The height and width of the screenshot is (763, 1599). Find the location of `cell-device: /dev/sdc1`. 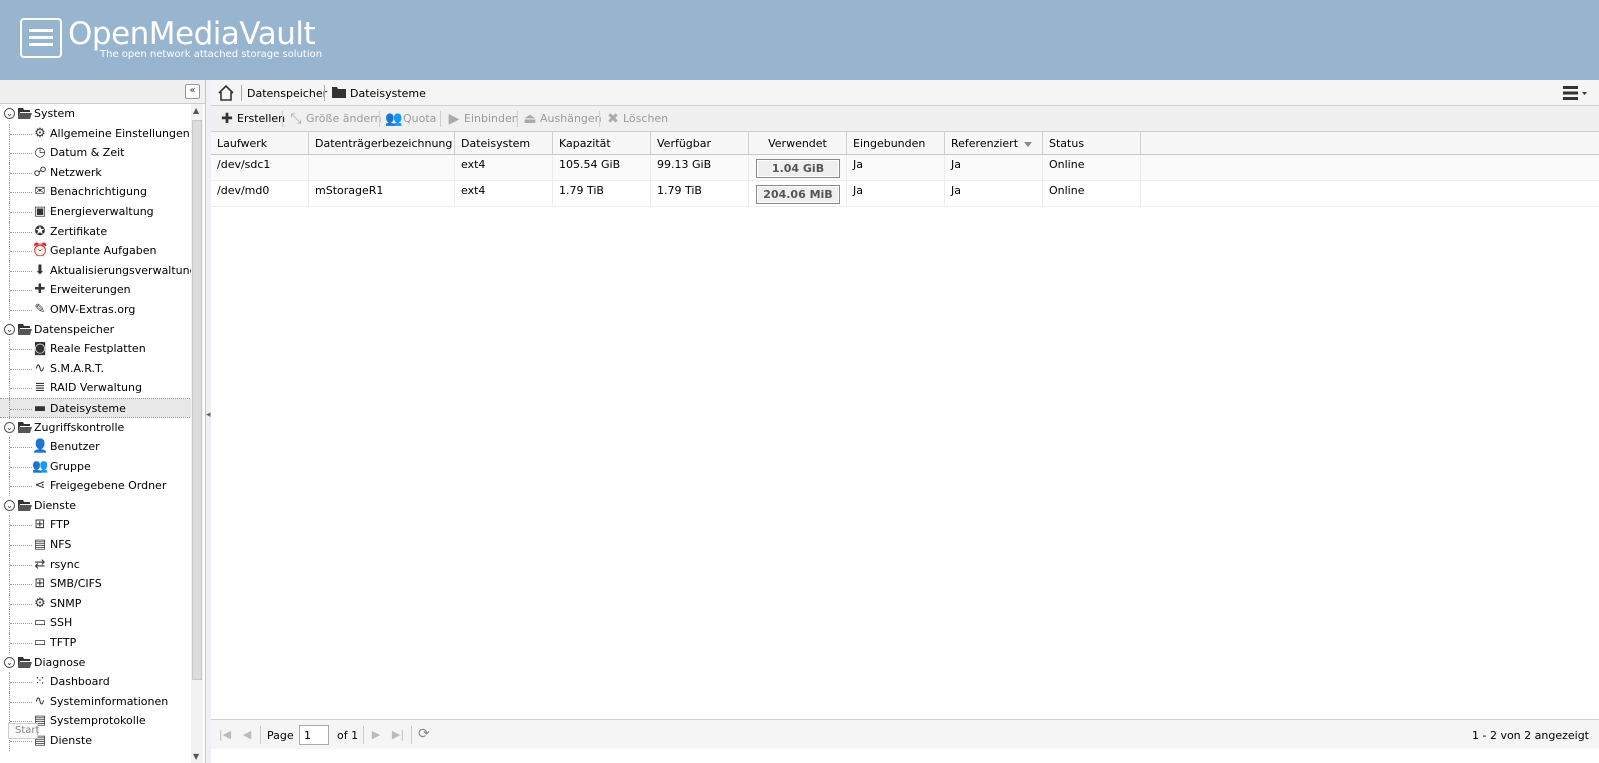

cell-device: /dev/sdc1 is located at coordinates (260, 168).